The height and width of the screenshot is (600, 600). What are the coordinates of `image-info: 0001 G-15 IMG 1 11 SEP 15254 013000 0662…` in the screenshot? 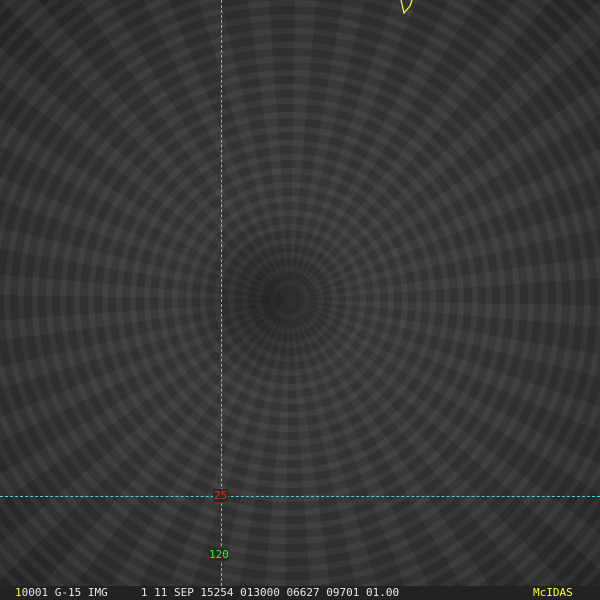 It's located at (210, 592).